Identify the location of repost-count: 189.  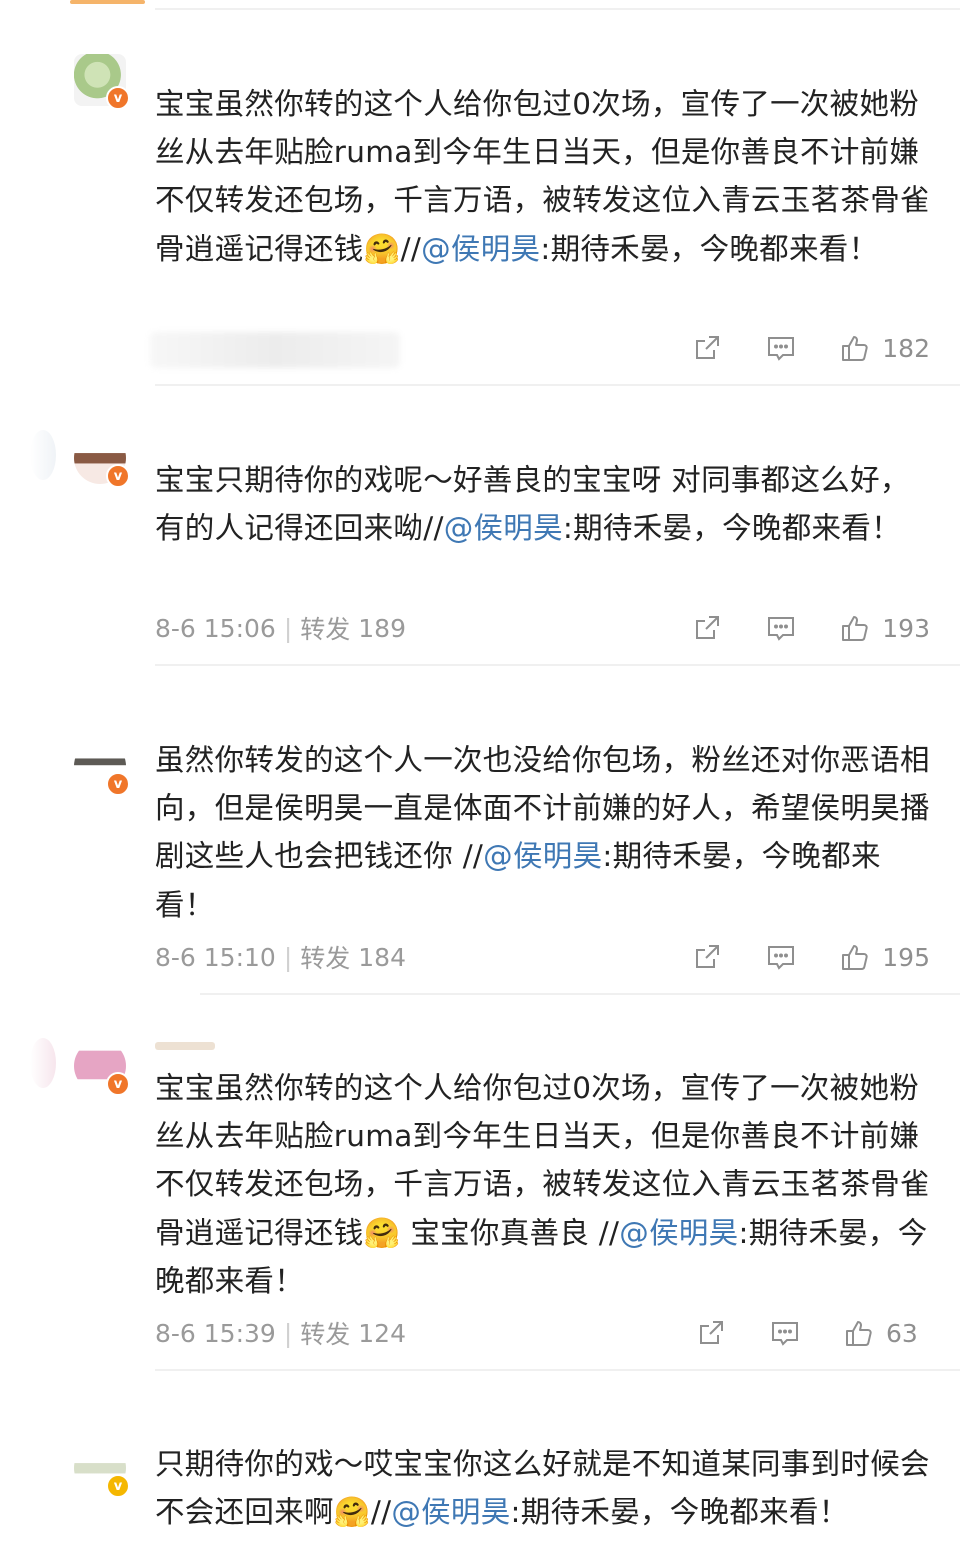
(382, 628).